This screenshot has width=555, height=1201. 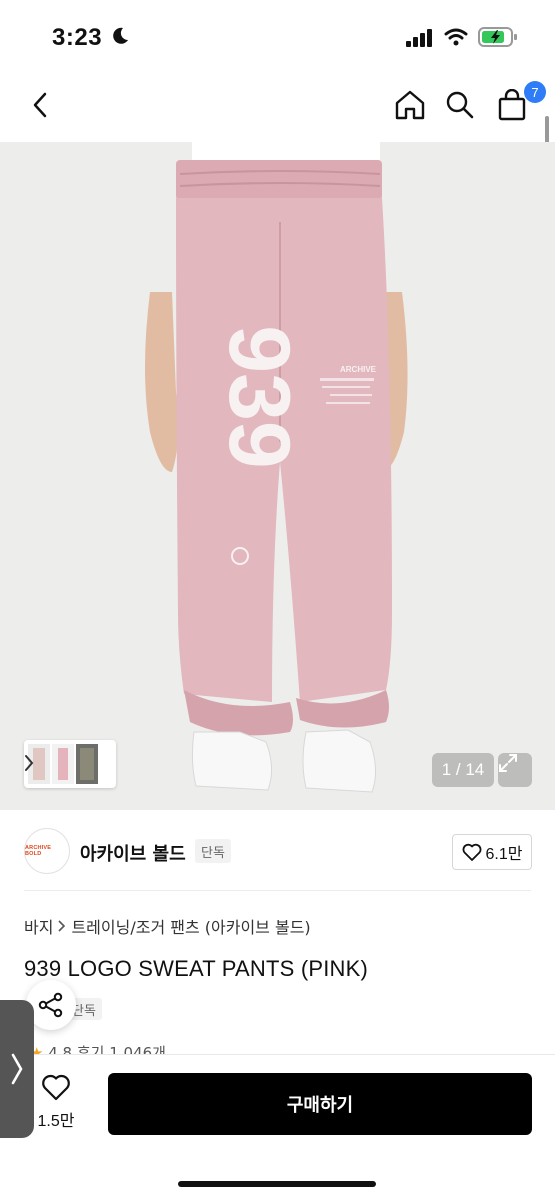 What do you see at coordinates (190, 926) in the screenshot?
I see `breadcrumb-subcategory: 트레이닝/조거 팬츠 (아카이브 볼드)` at bounding box center [190, 926].